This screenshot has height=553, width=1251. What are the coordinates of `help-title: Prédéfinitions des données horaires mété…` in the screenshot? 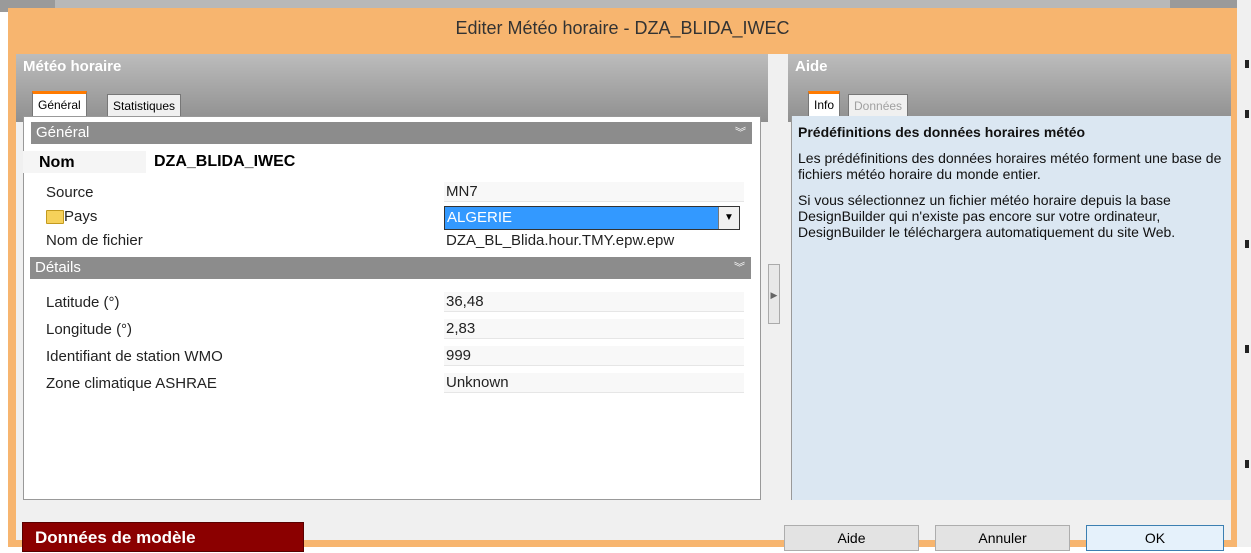 It's located at (942, 132).